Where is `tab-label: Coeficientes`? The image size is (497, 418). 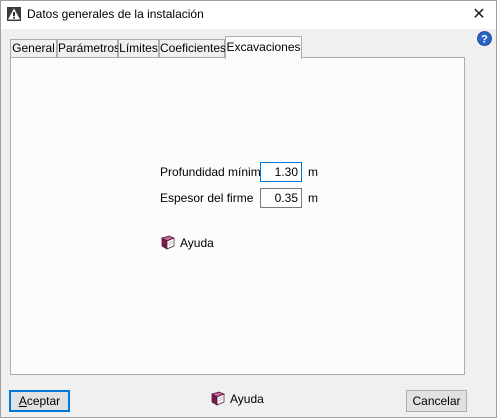
tab-label: Coeficientes is located at coordinates (193, 48).